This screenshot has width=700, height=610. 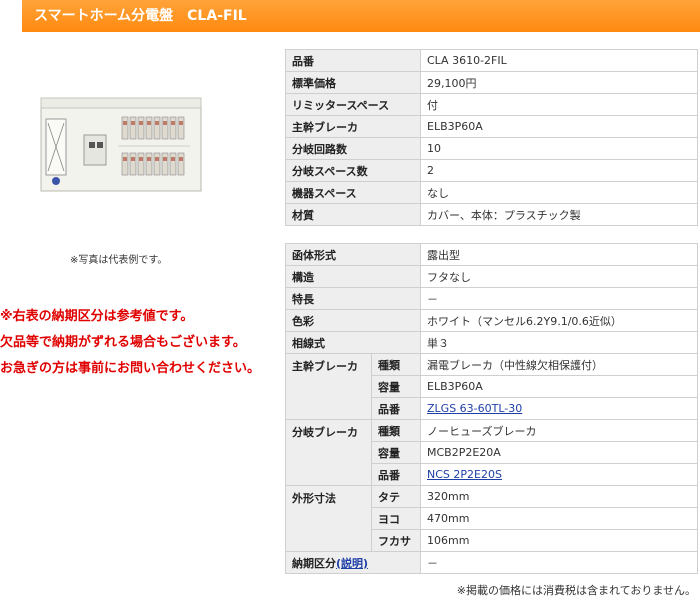 What do you see at coordinates (140, 16) in the screenshot?
I see `page-title: スマートホーム分電盤 CLA-FIL` at bounding box center [140, 16].